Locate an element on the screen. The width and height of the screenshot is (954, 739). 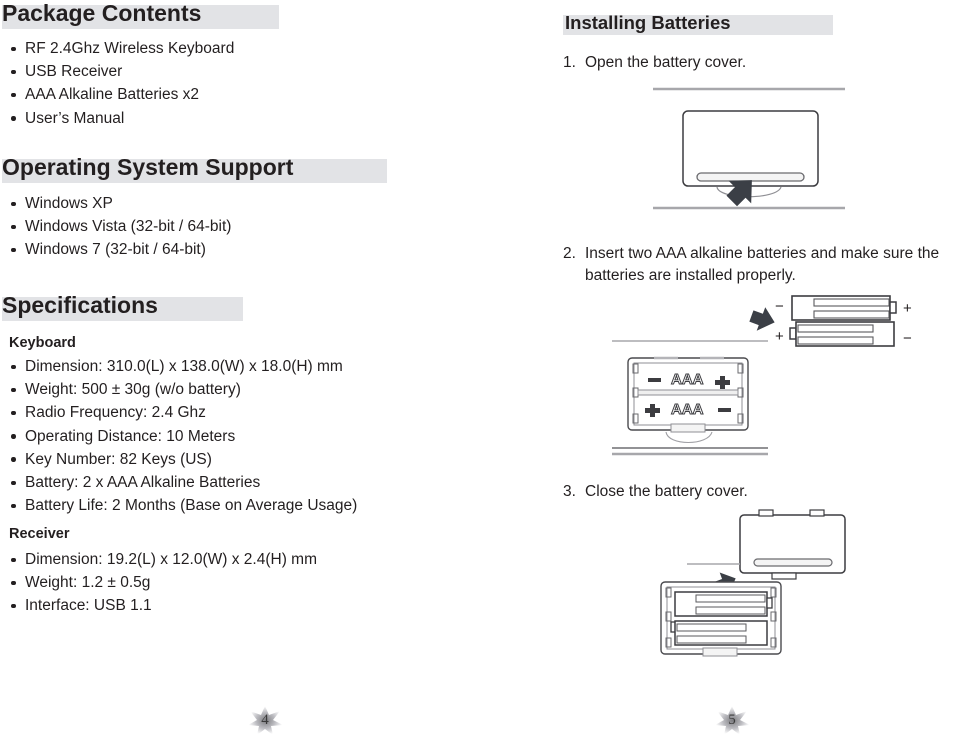
step-1: 1. Open the battery cover. is located at coordinates (743, 63).